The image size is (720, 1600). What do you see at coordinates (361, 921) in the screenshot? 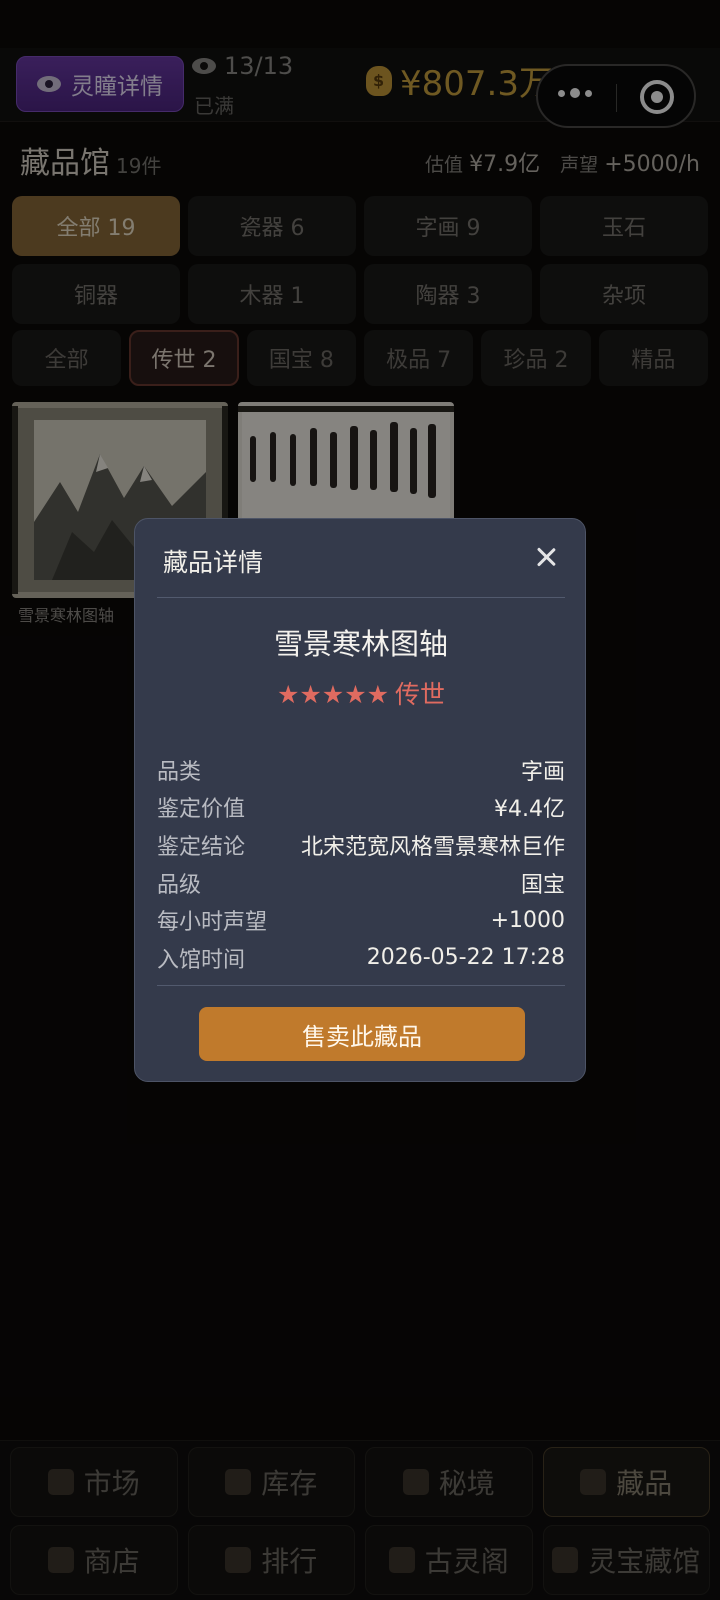
I see `detail-row-fame: 每小时声望 +1000` at bounding box center [361, 921].